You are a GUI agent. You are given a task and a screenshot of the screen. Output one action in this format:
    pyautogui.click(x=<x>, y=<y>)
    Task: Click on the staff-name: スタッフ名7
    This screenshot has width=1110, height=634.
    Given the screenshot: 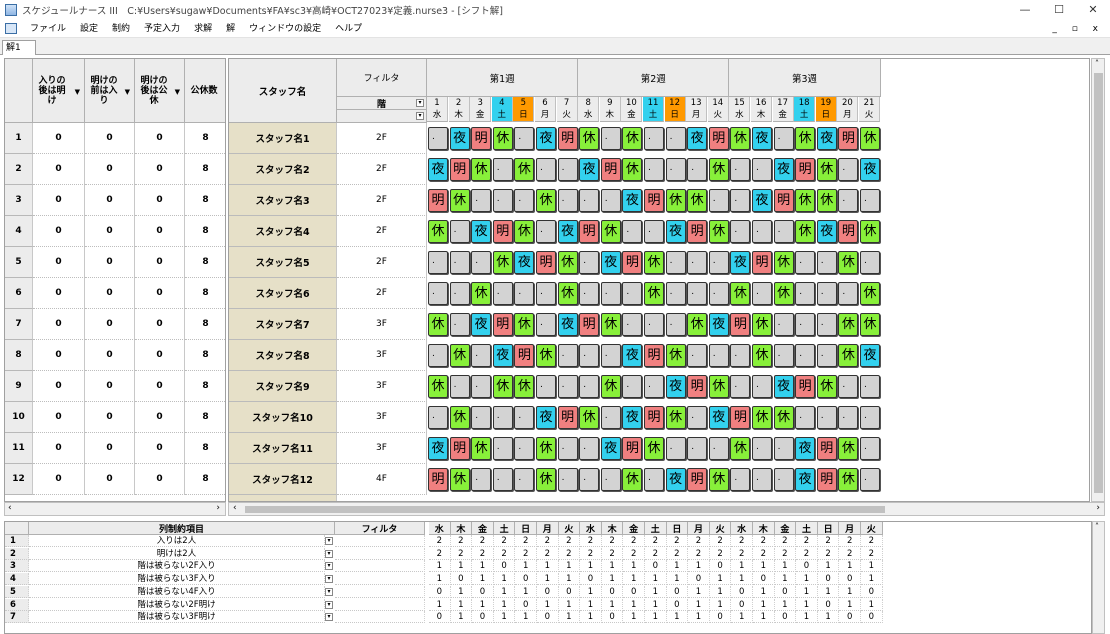 What is the action you would take?
    pyautogui.click(x=283, y=324)
    